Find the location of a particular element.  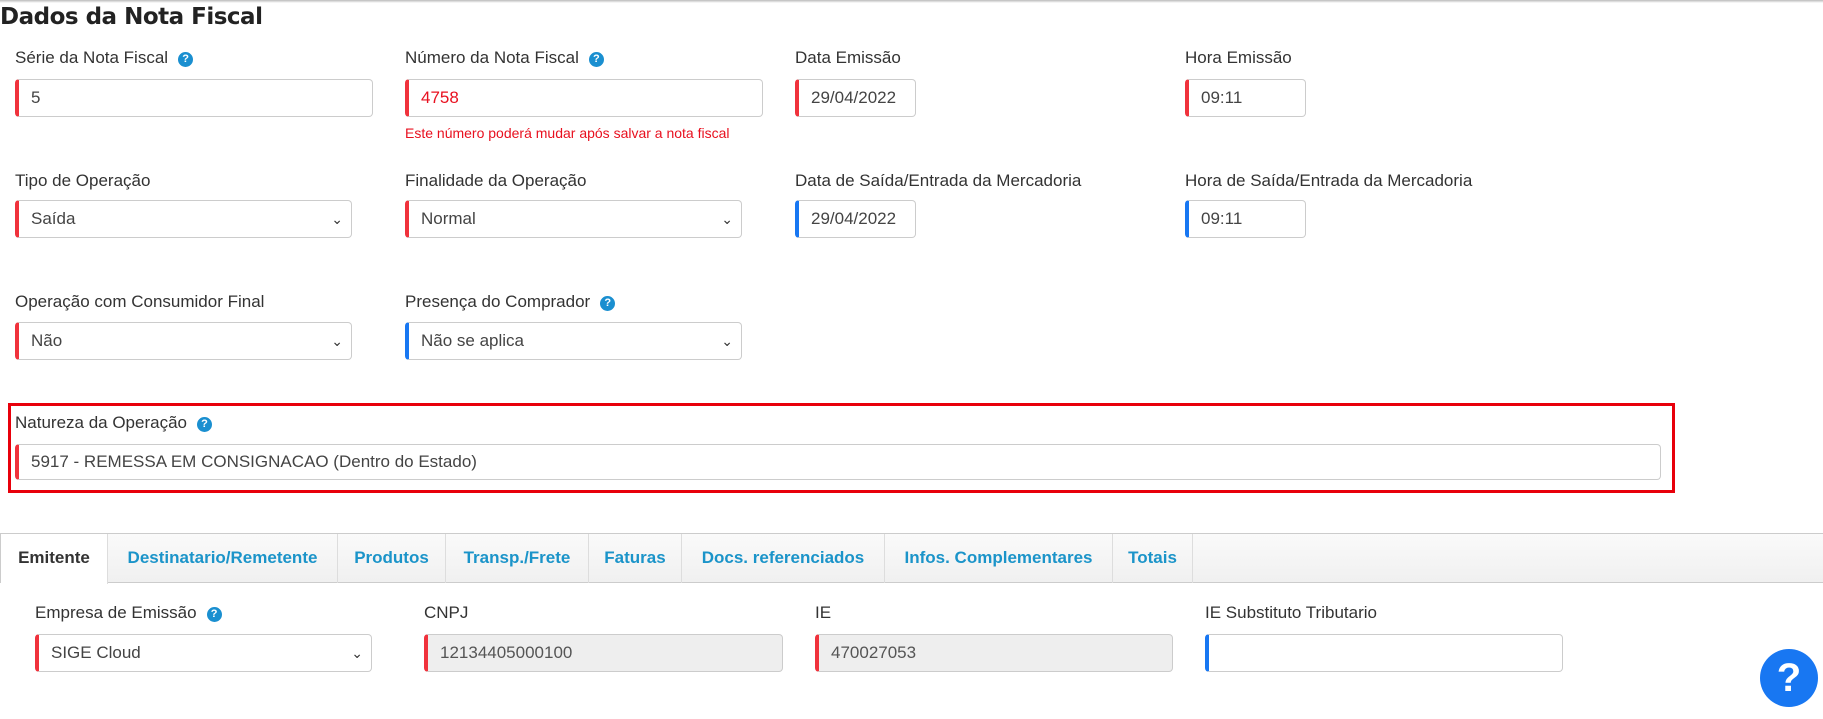

natureza-label: Natureza da Operação? is located at coordinates (113, 423).